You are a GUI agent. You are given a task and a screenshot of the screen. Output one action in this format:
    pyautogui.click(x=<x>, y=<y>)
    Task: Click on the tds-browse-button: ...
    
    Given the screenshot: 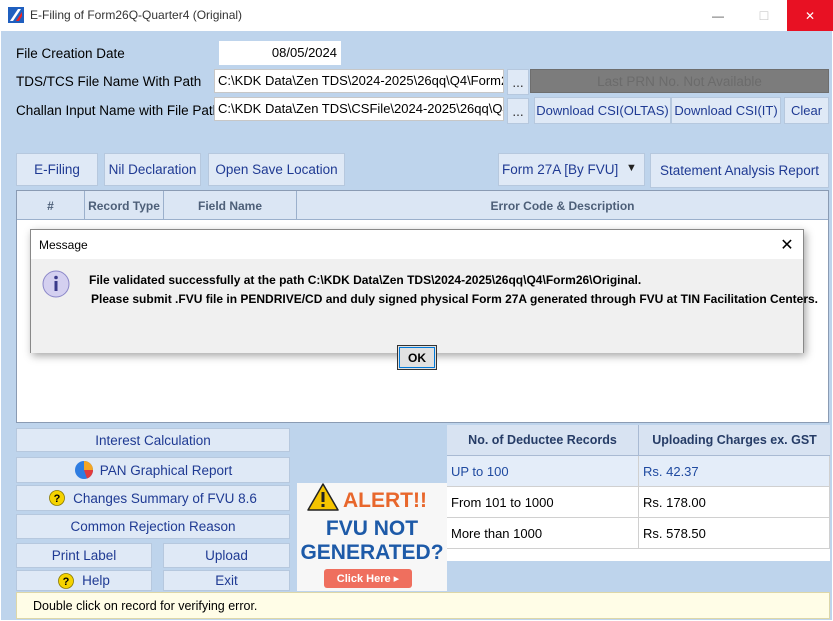 What is the action you would take?
    pyautogui.click(x=518, y=82)
    